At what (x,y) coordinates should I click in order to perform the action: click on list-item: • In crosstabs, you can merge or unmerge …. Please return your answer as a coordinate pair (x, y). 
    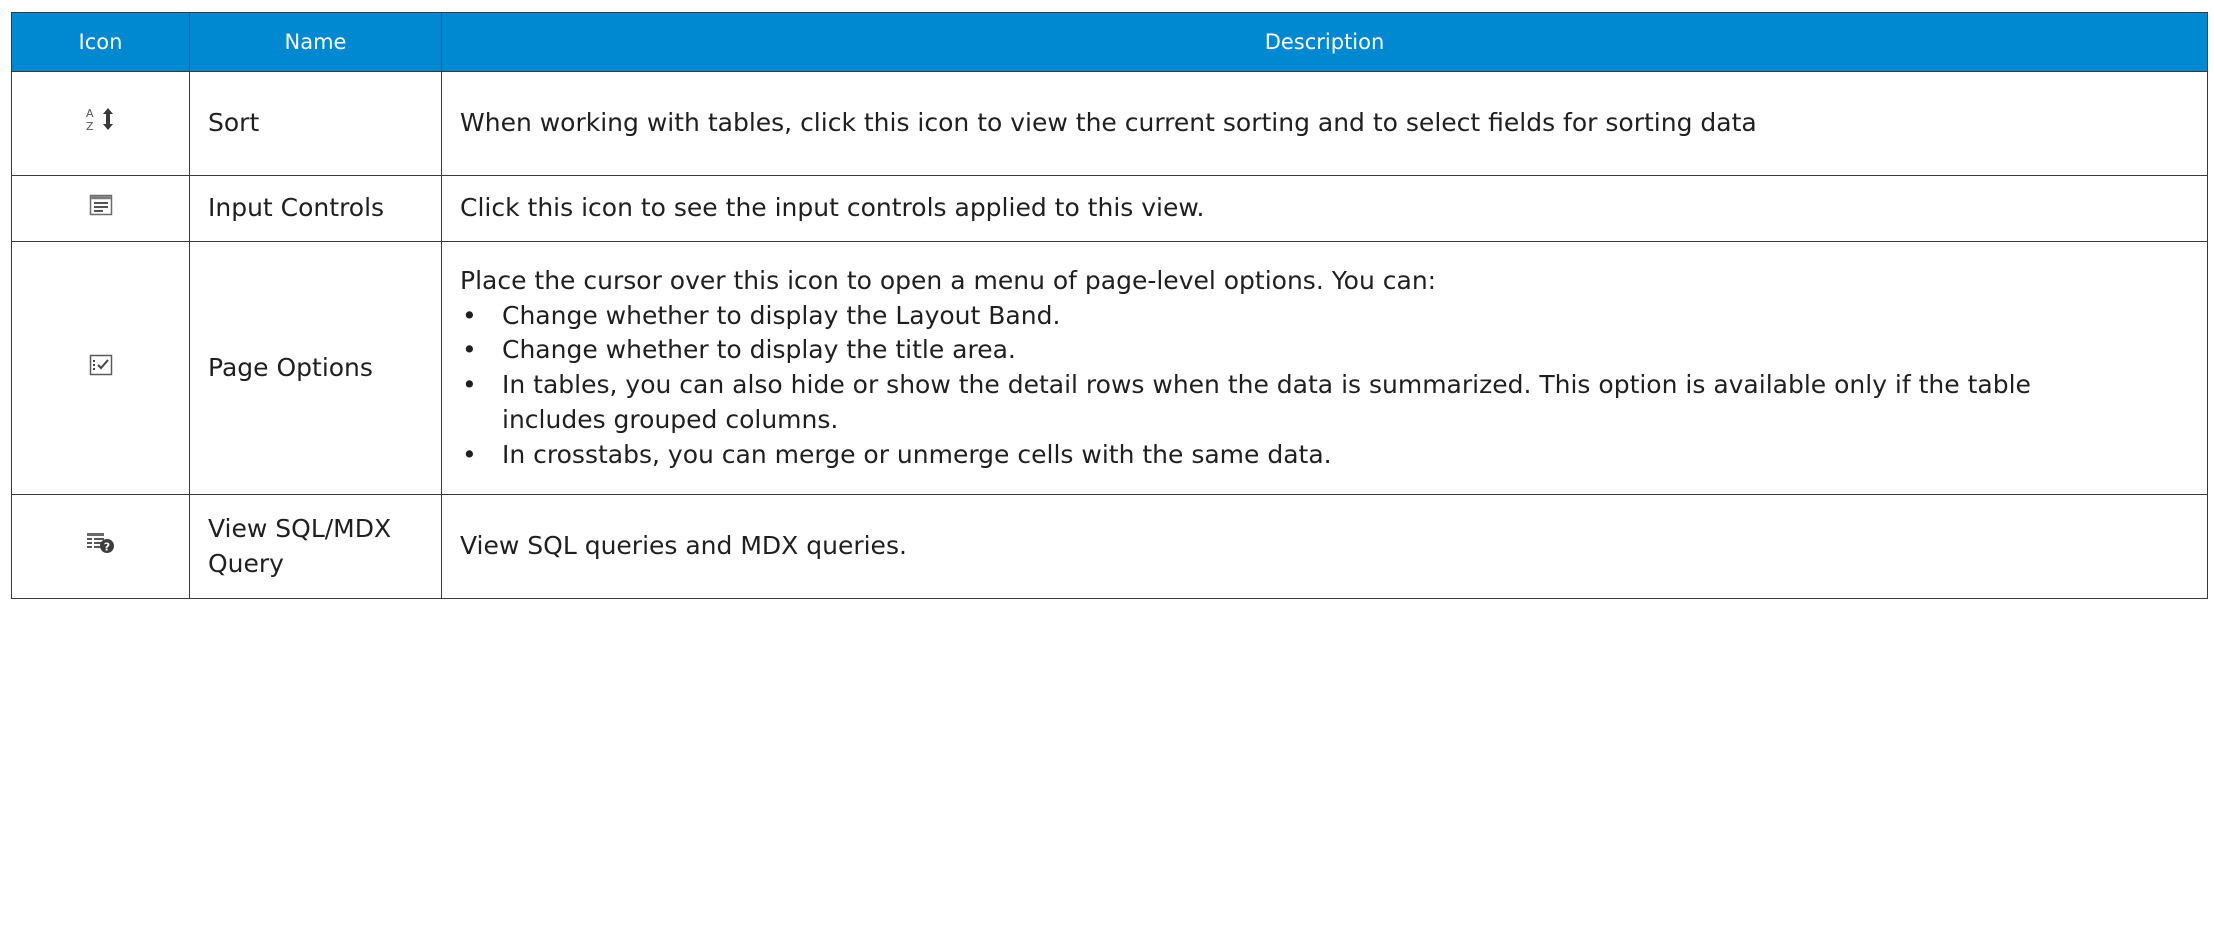
    Looking at the image, I should click on (1325, 455).